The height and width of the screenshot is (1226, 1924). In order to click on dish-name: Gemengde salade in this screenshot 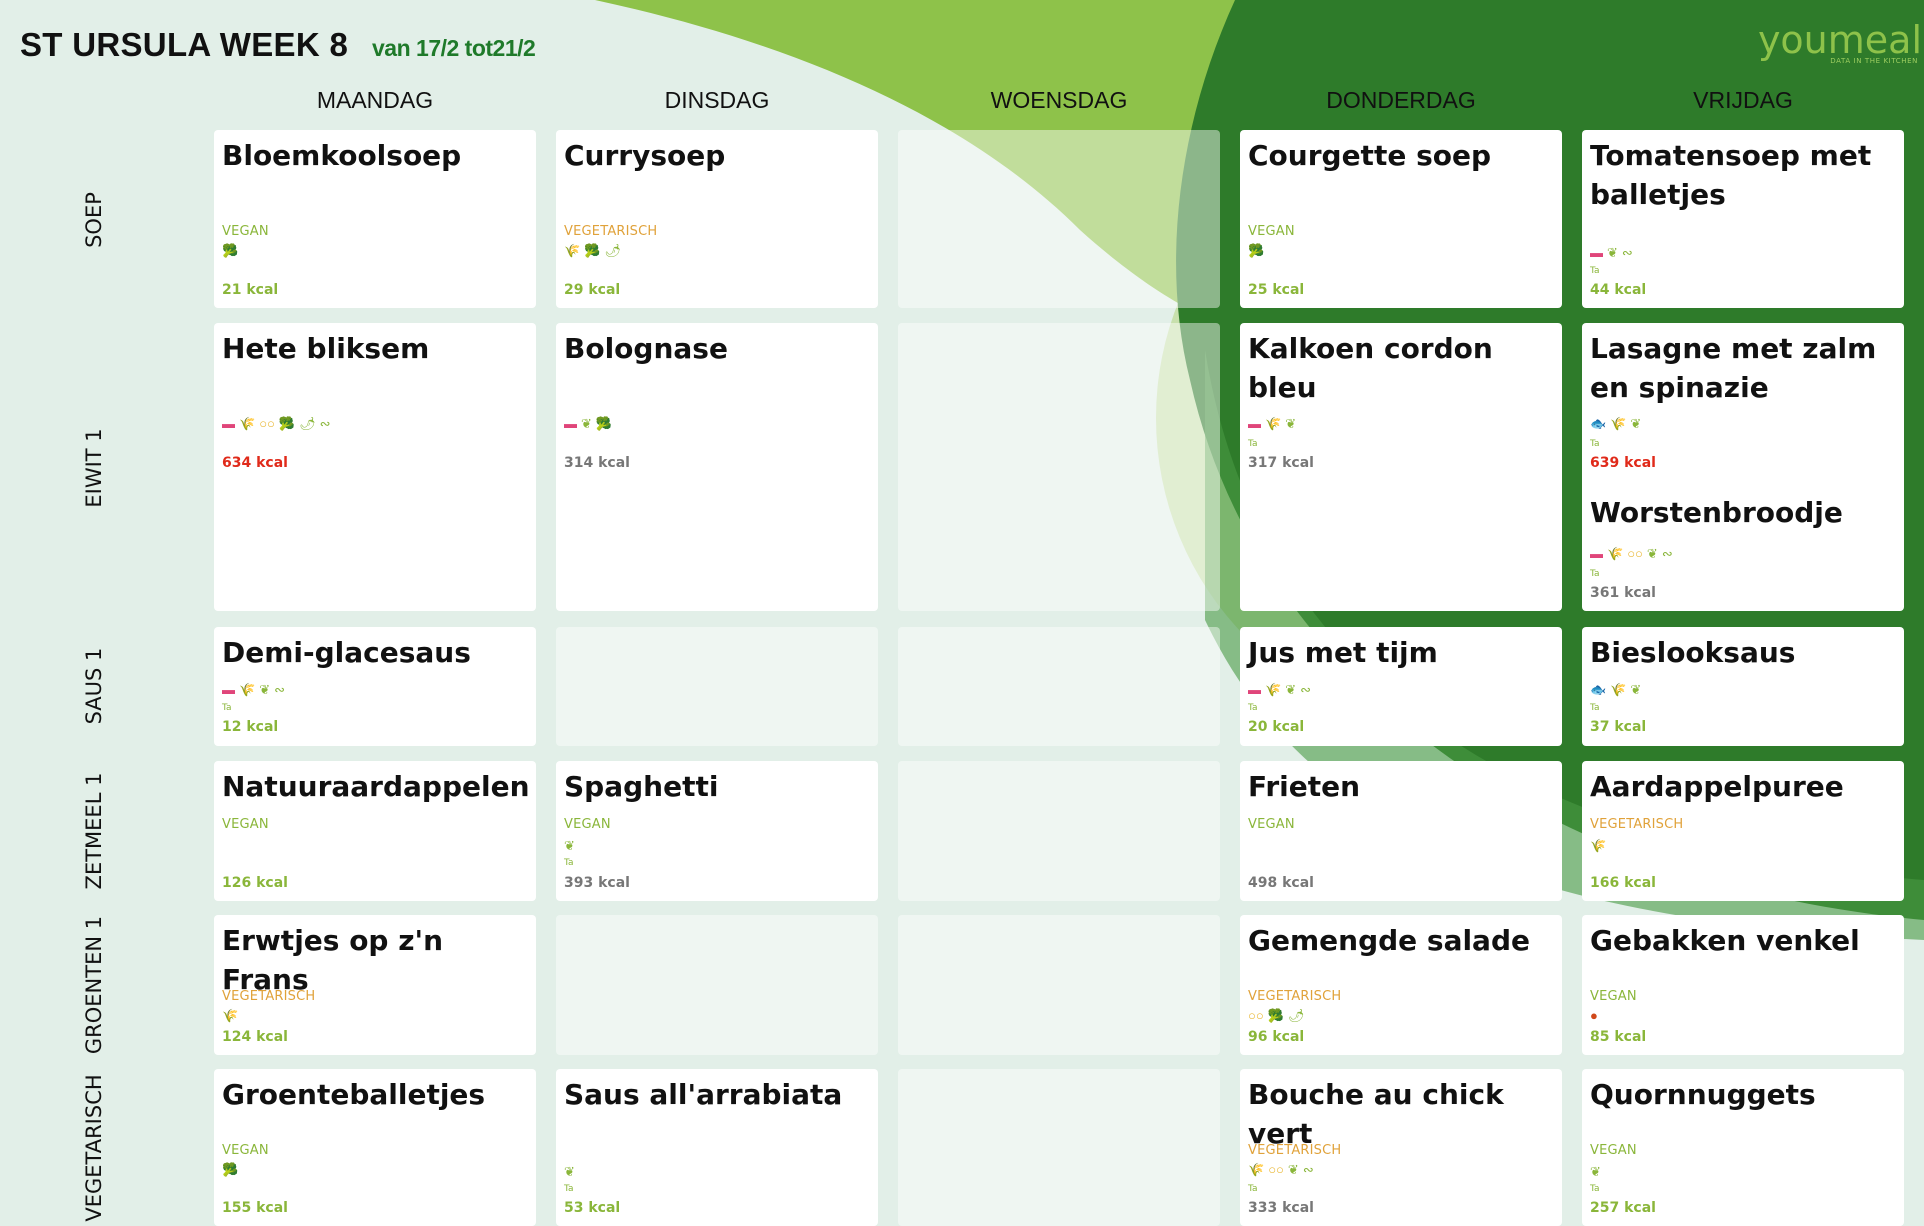, I will do `click(1389, 940)`.